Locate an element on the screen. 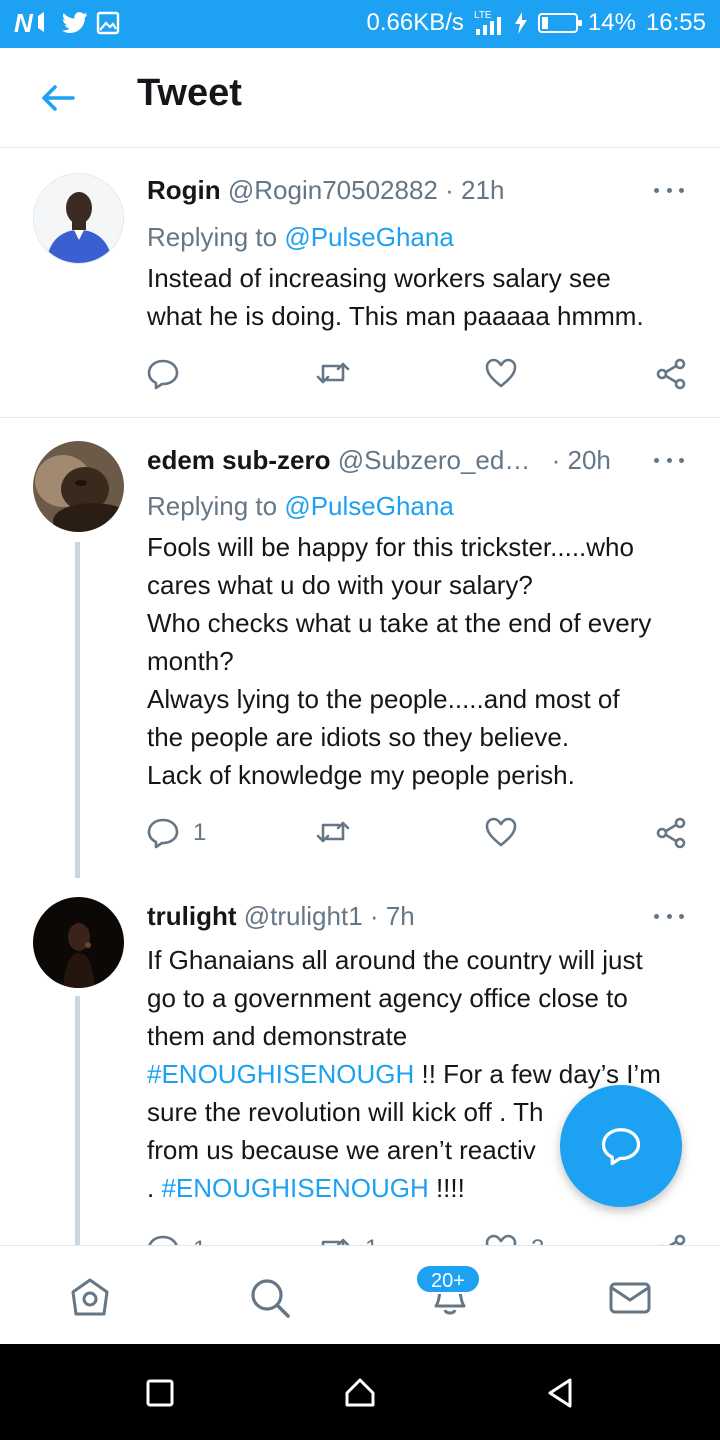 The image size is (720, 1440). back-arrow-icon is located at coordinates (58, 98).